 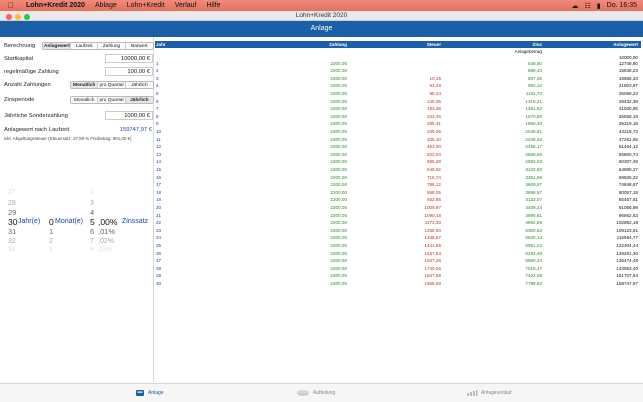 What do you see at coordinates (112, 100) in the screenshot?
I see `zins-quartal: pro Quartal` at bounding box center [112, 100].